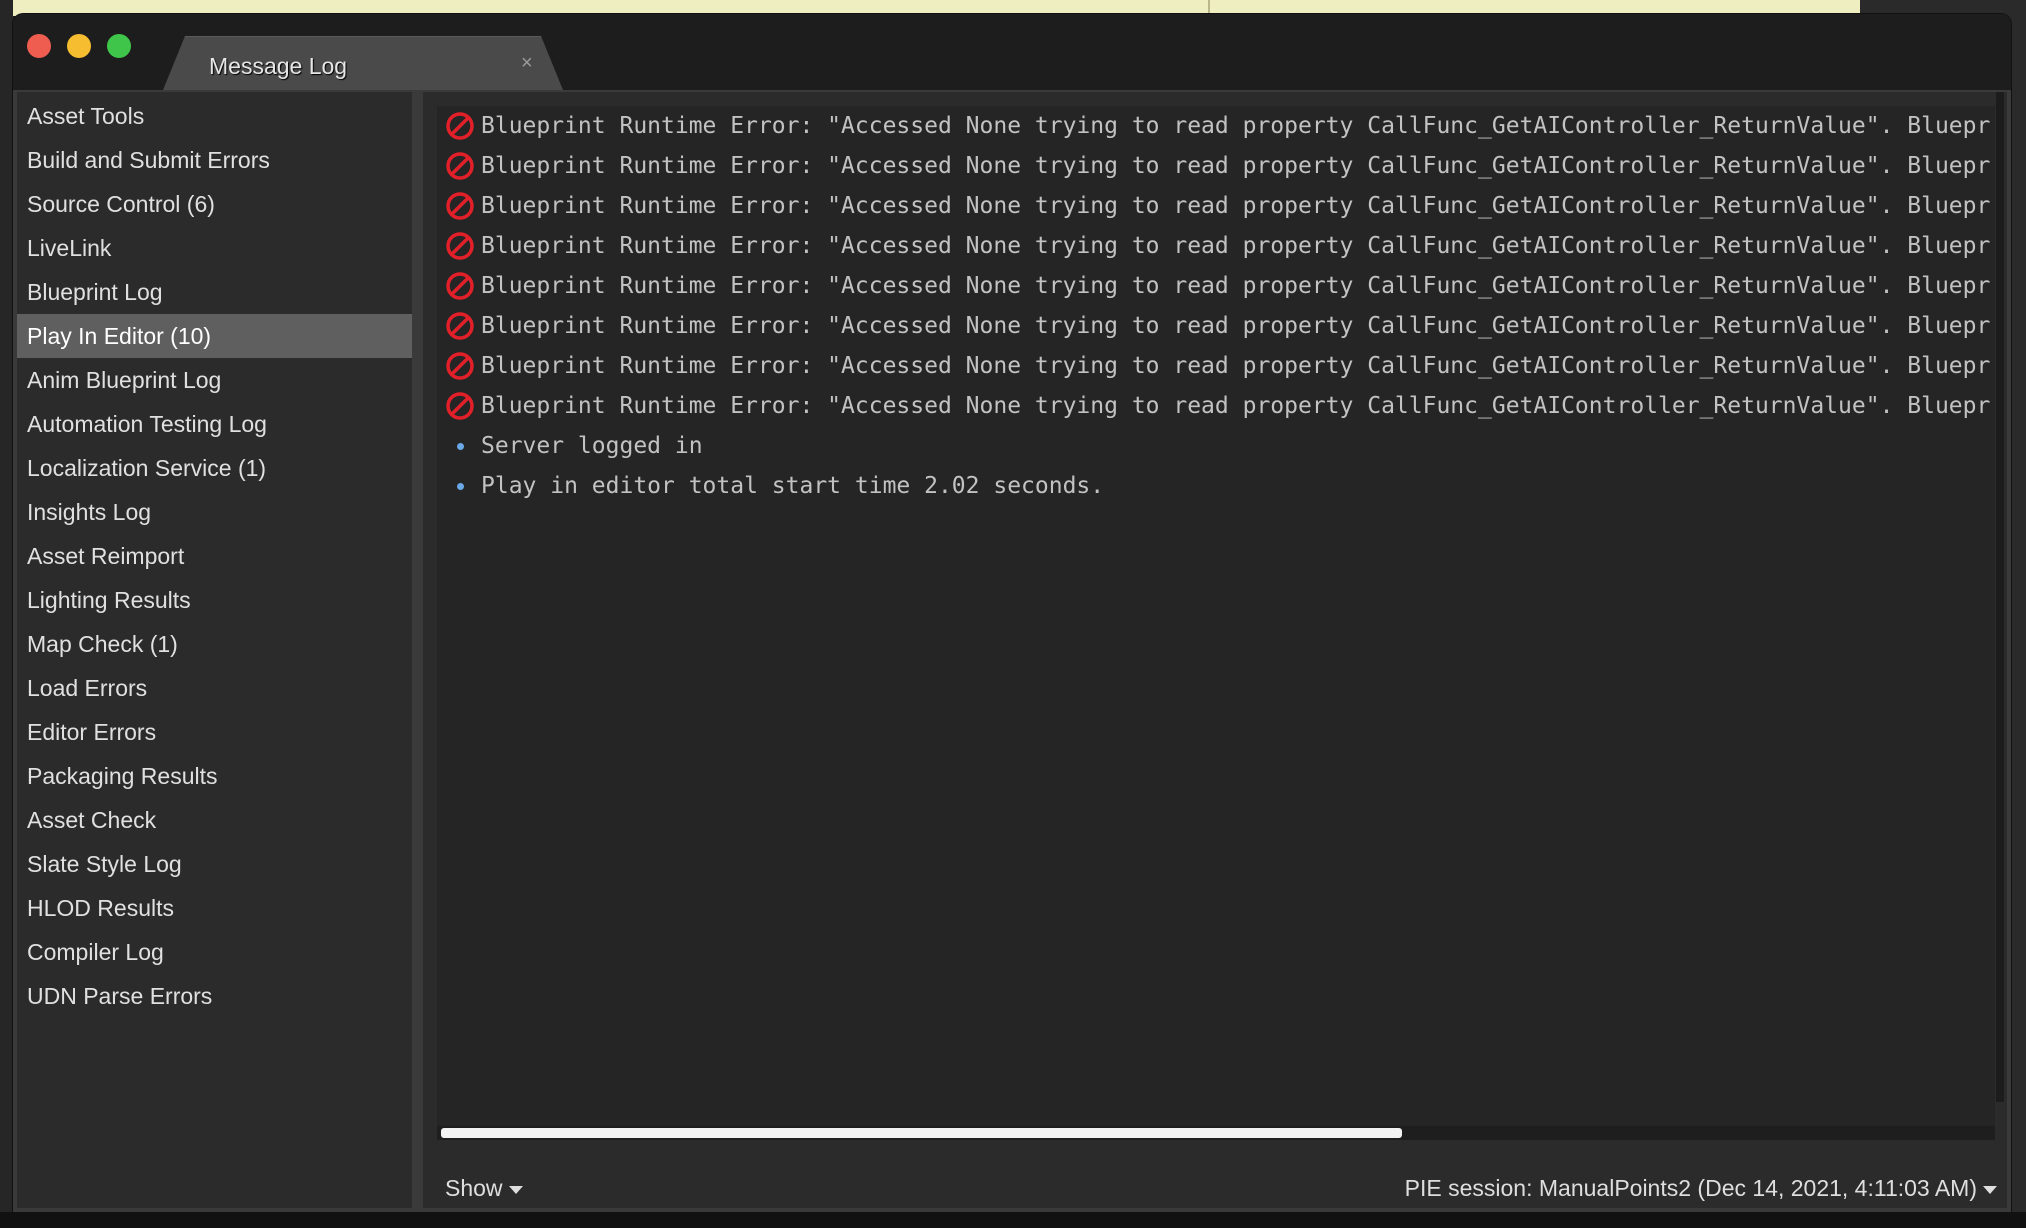 The height and width of the screenshot is (1228, 2026). What do you see at coordinates (1216, 446) in the screenshot?
I see `log-row: Server logged in` at bounding box center [1216, 446].